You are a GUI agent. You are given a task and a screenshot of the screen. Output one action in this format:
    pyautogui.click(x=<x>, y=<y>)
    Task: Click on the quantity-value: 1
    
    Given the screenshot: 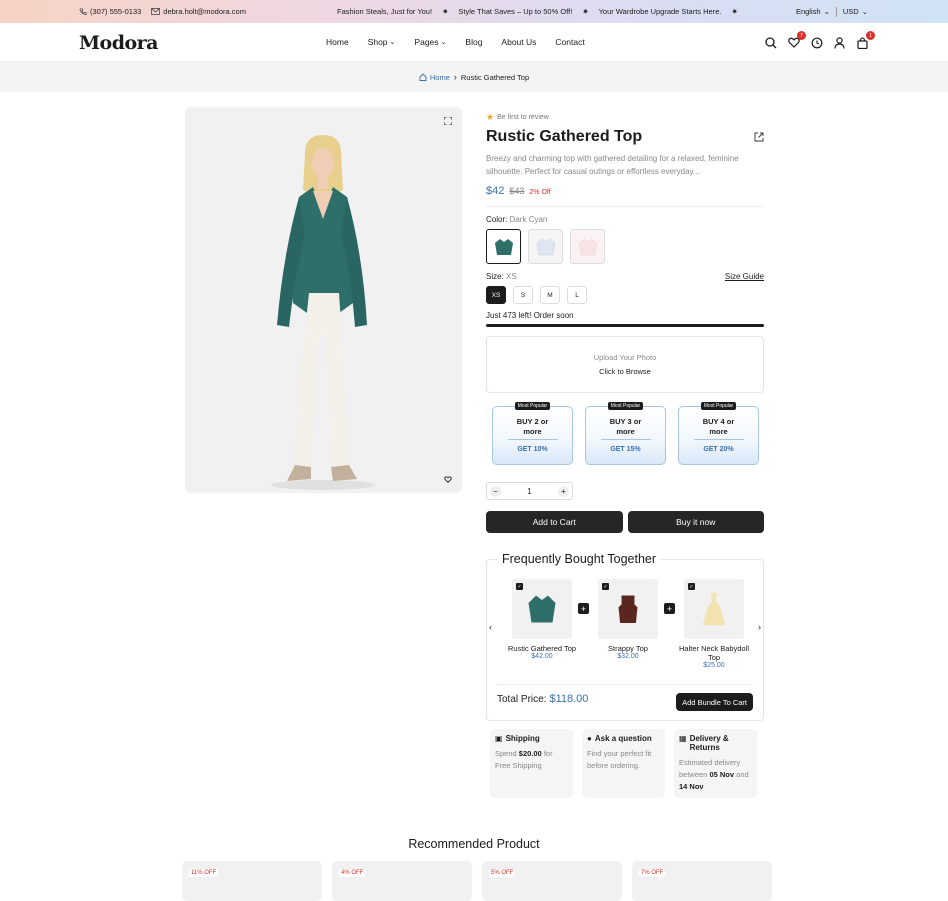 What is the action you would take?
    pyautogui.click(x=529, y=491)
    